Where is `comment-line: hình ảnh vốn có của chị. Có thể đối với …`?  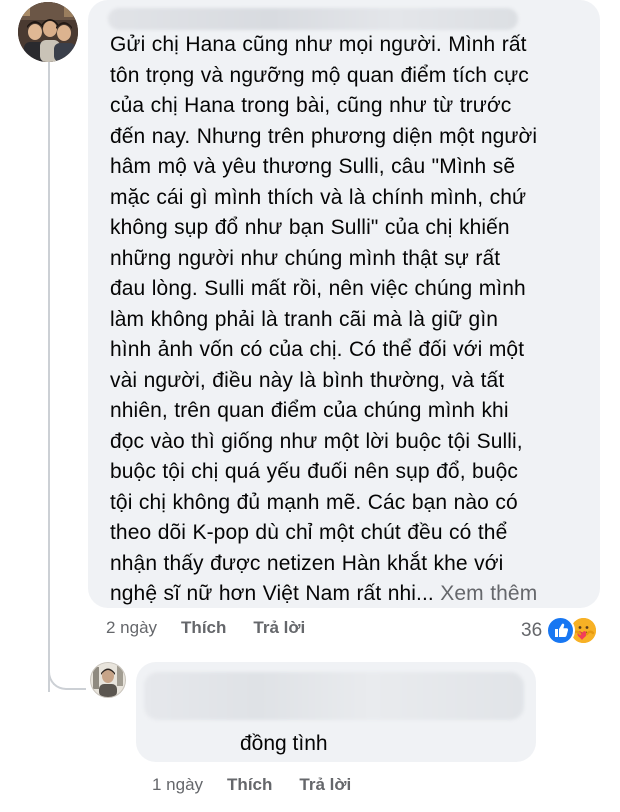
comment-line: hình ảnh vốn có của chị. Có thể đối với … is located at coordinates (317, 349).